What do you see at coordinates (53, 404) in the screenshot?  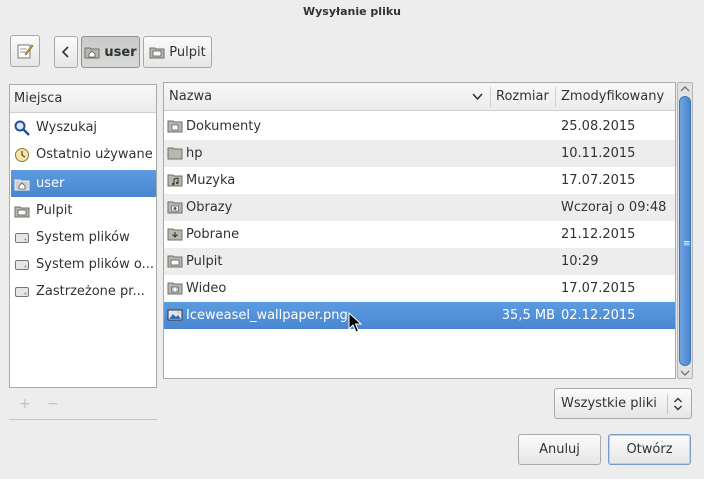 I see `remove-bookmark-button: −` at bounding box center [53, 404].